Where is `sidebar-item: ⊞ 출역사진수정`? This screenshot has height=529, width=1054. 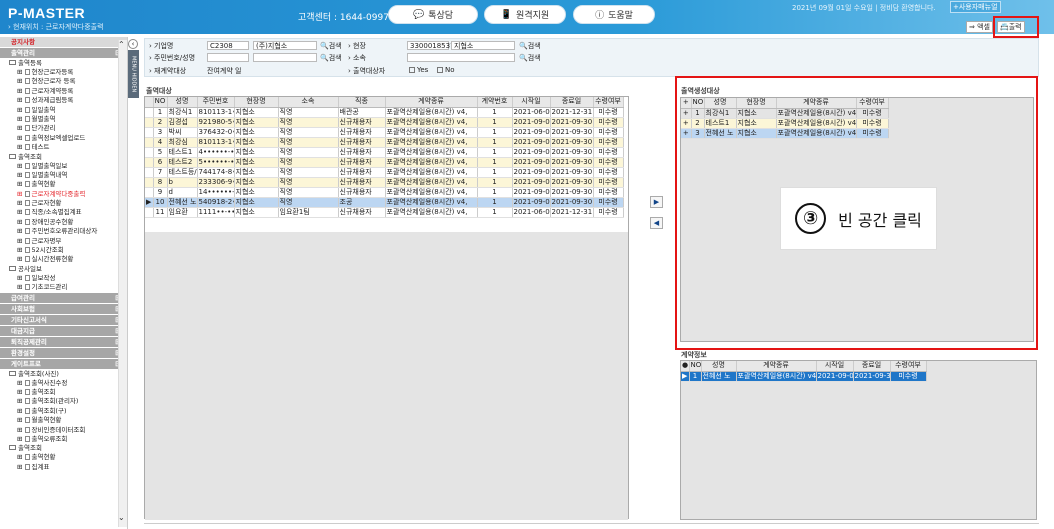
sidebar-item: ⊞ 출역사진수정 is located at coordinates (63, 383).